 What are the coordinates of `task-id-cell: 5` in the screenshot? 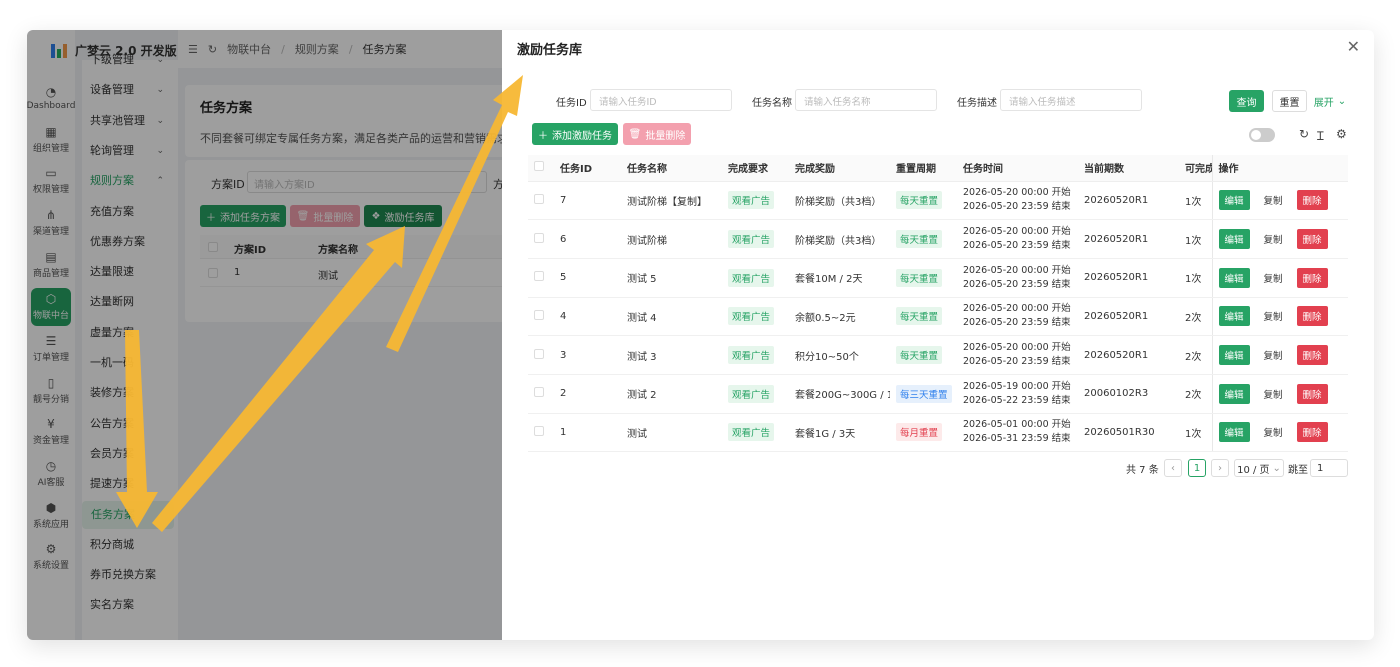 It's located at (587, 278).